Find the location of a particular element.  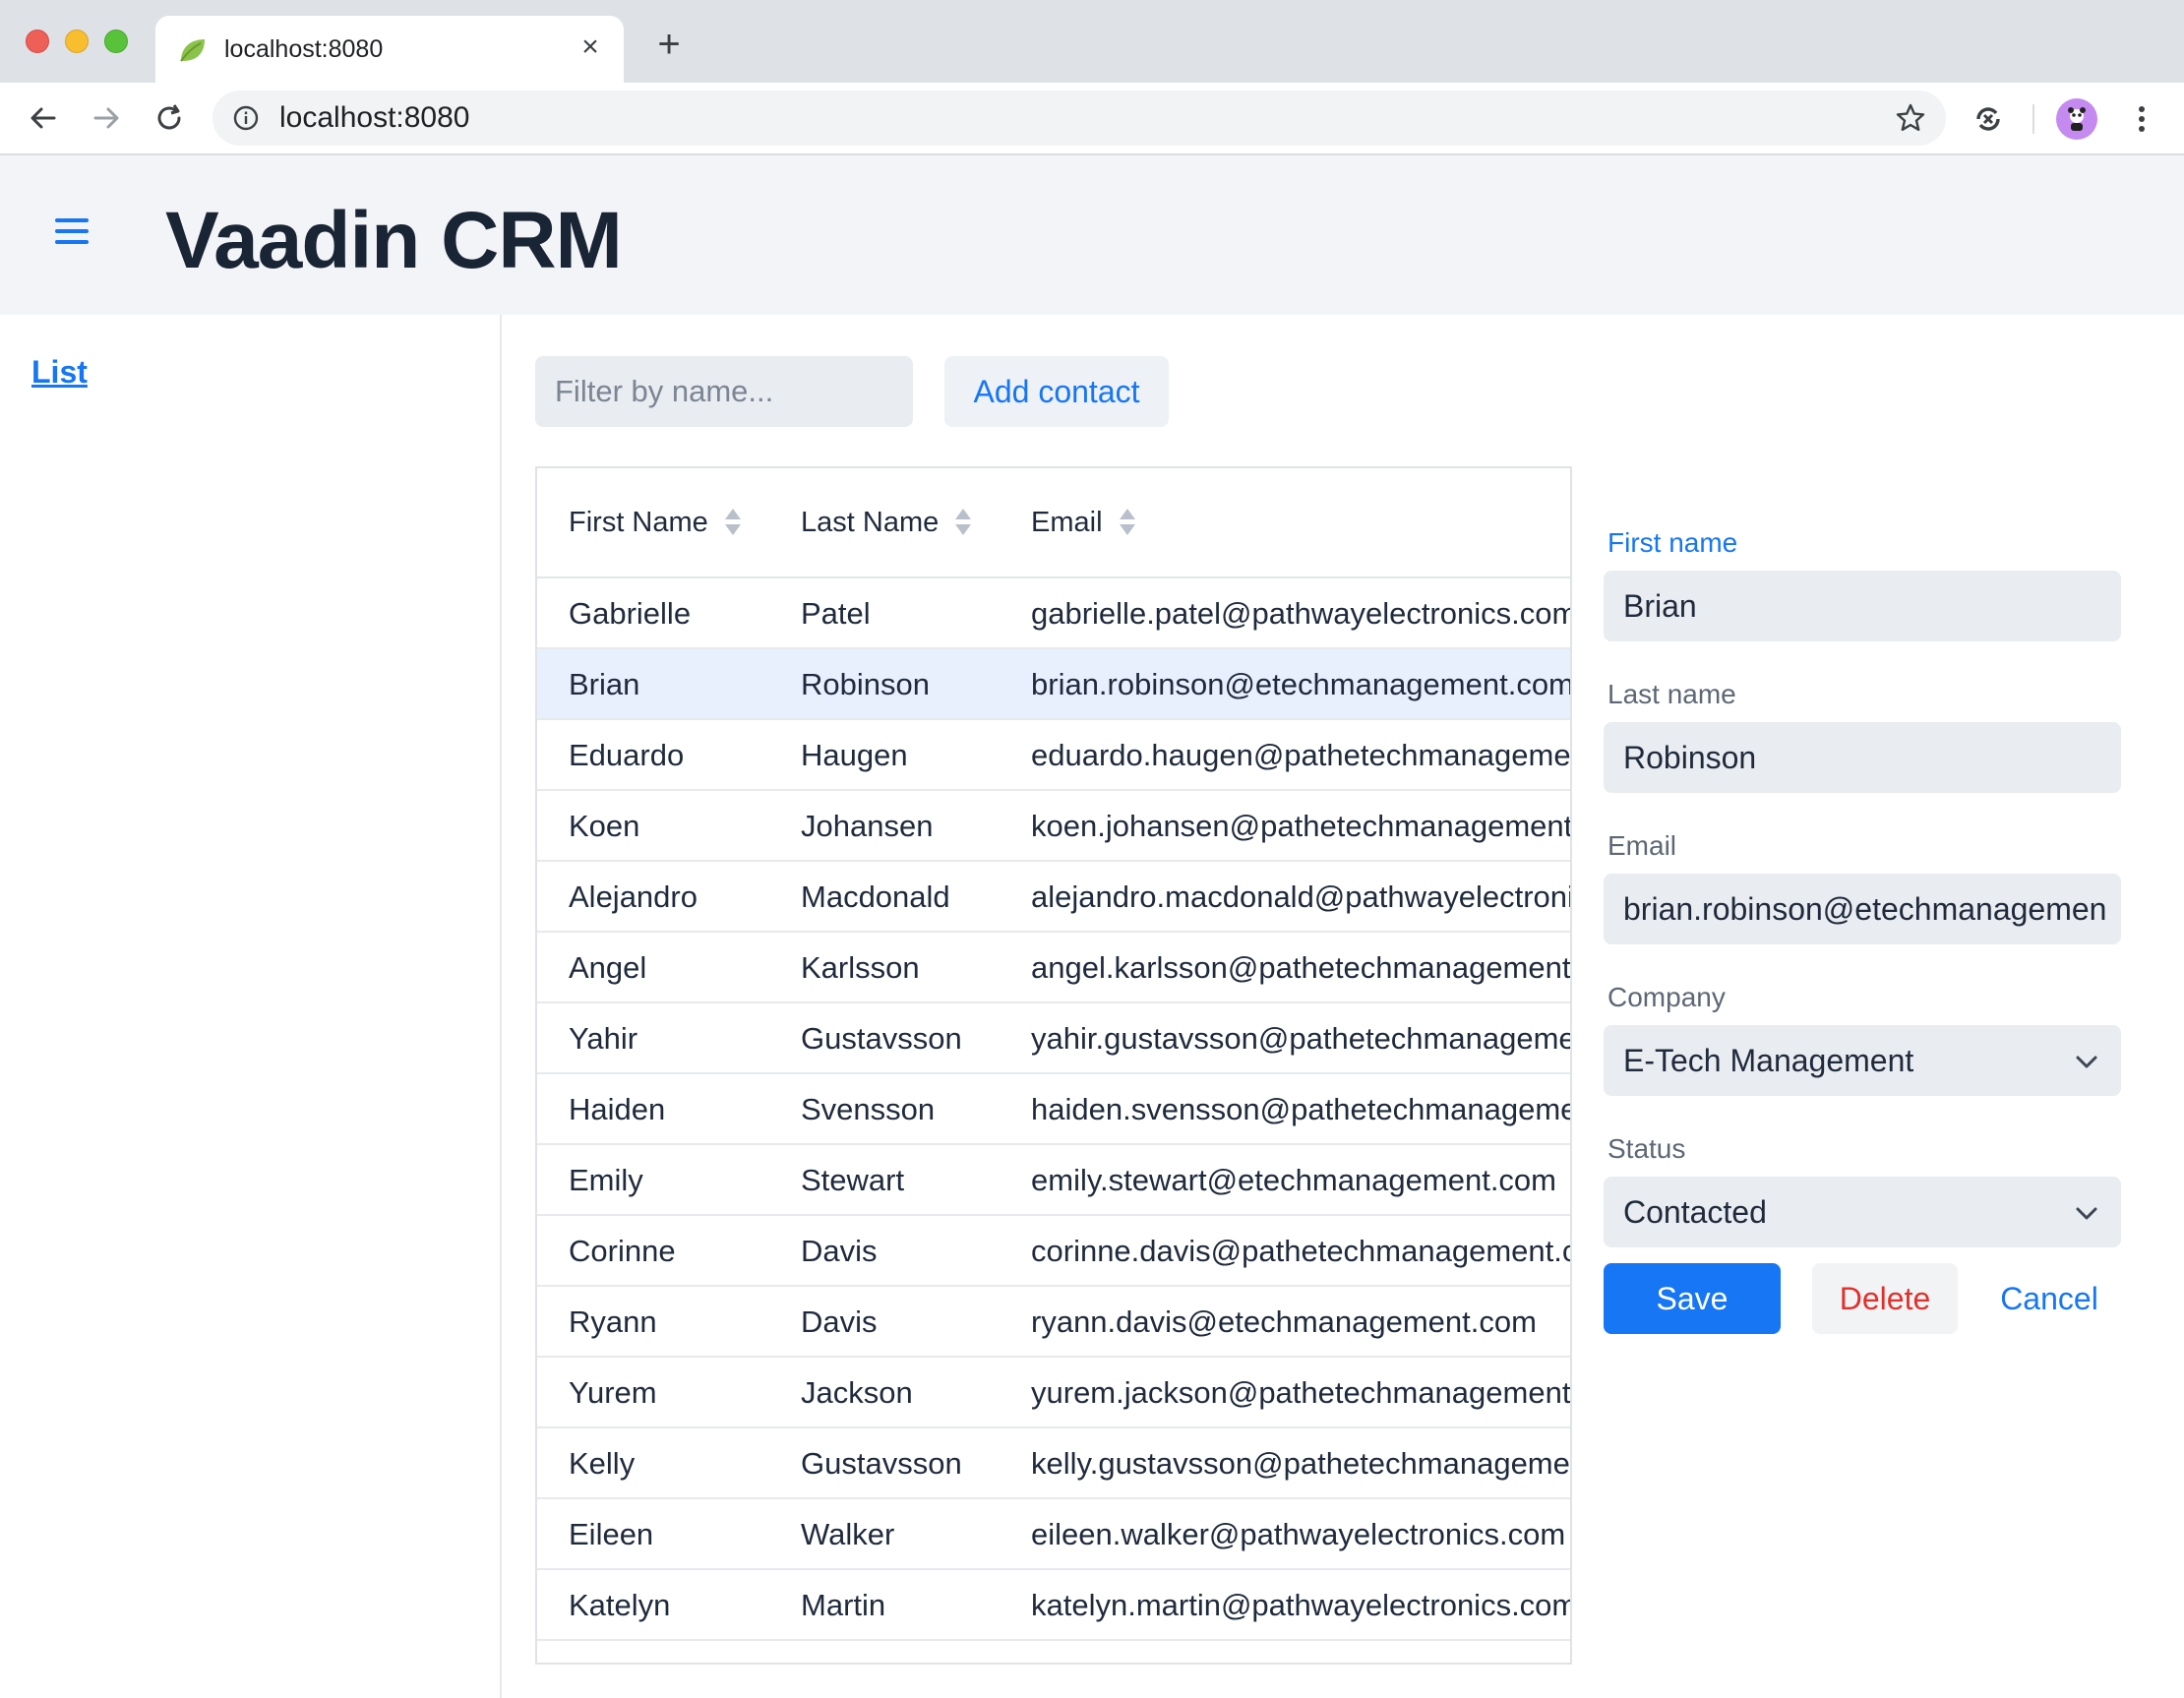

column-header-email: Email is located at coordinates (1083, 522).